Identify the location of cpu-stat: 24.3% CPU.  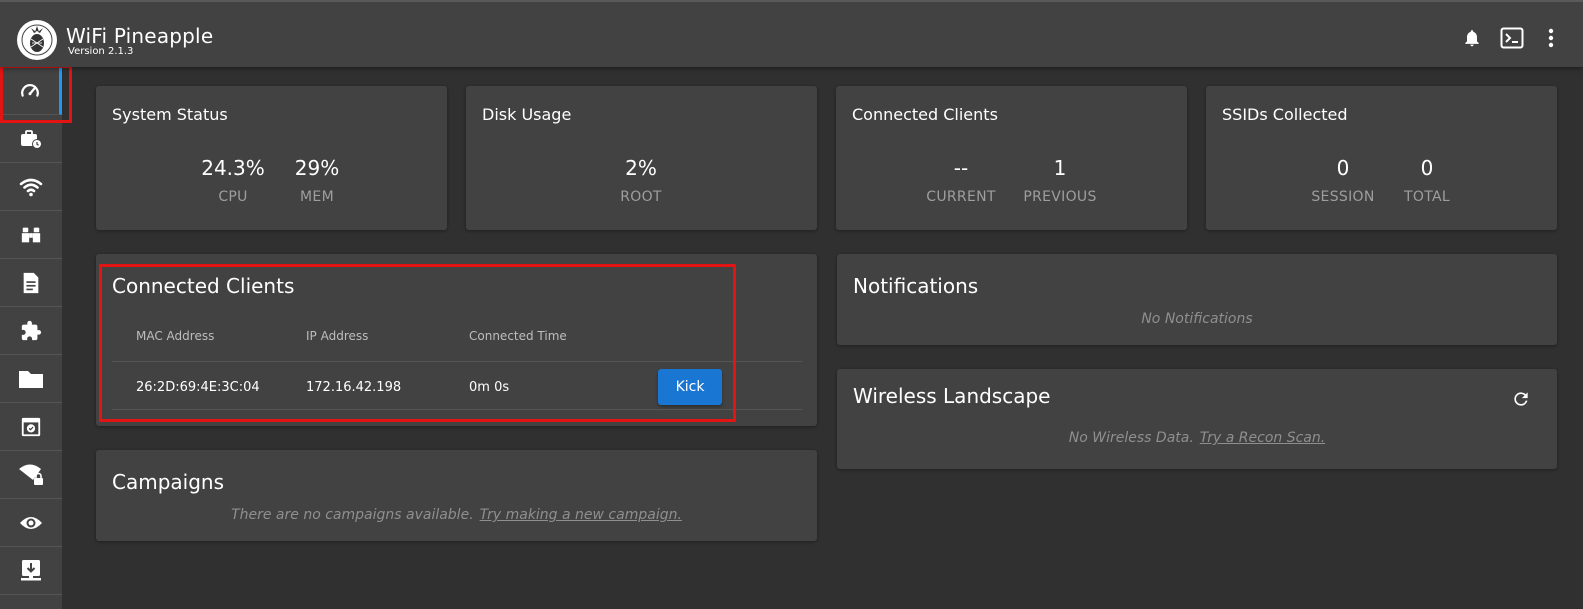
(233, 180).